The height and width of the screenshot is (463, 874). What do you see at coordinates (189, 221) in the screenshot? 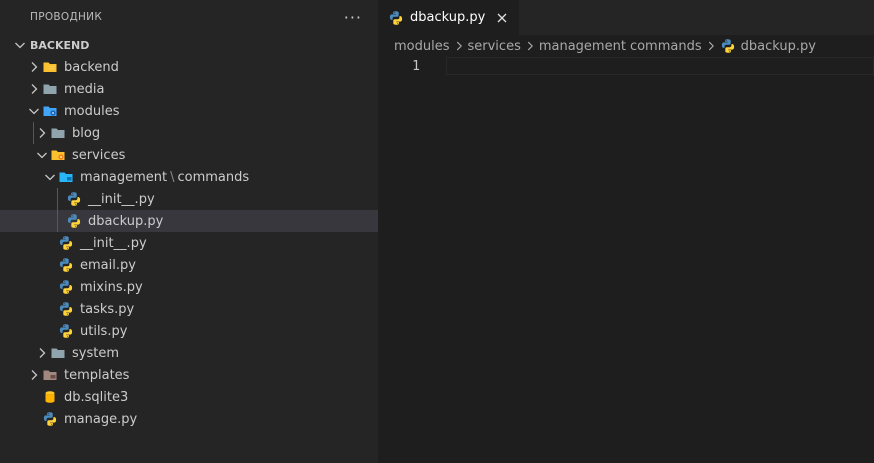
I see `tree-item-file-selected: dbackup.py` at bounding box center [189, 221].